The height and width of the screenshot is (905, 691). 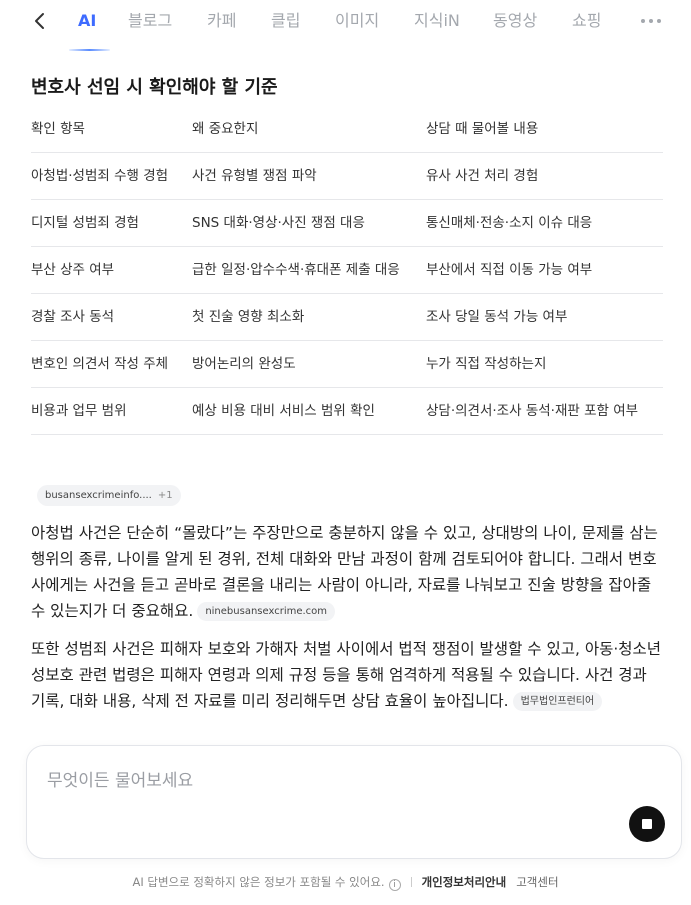 What do you see at coordinates (327, 796) in the screenshot?
I see `question-input` at bounding box center [327, 796].